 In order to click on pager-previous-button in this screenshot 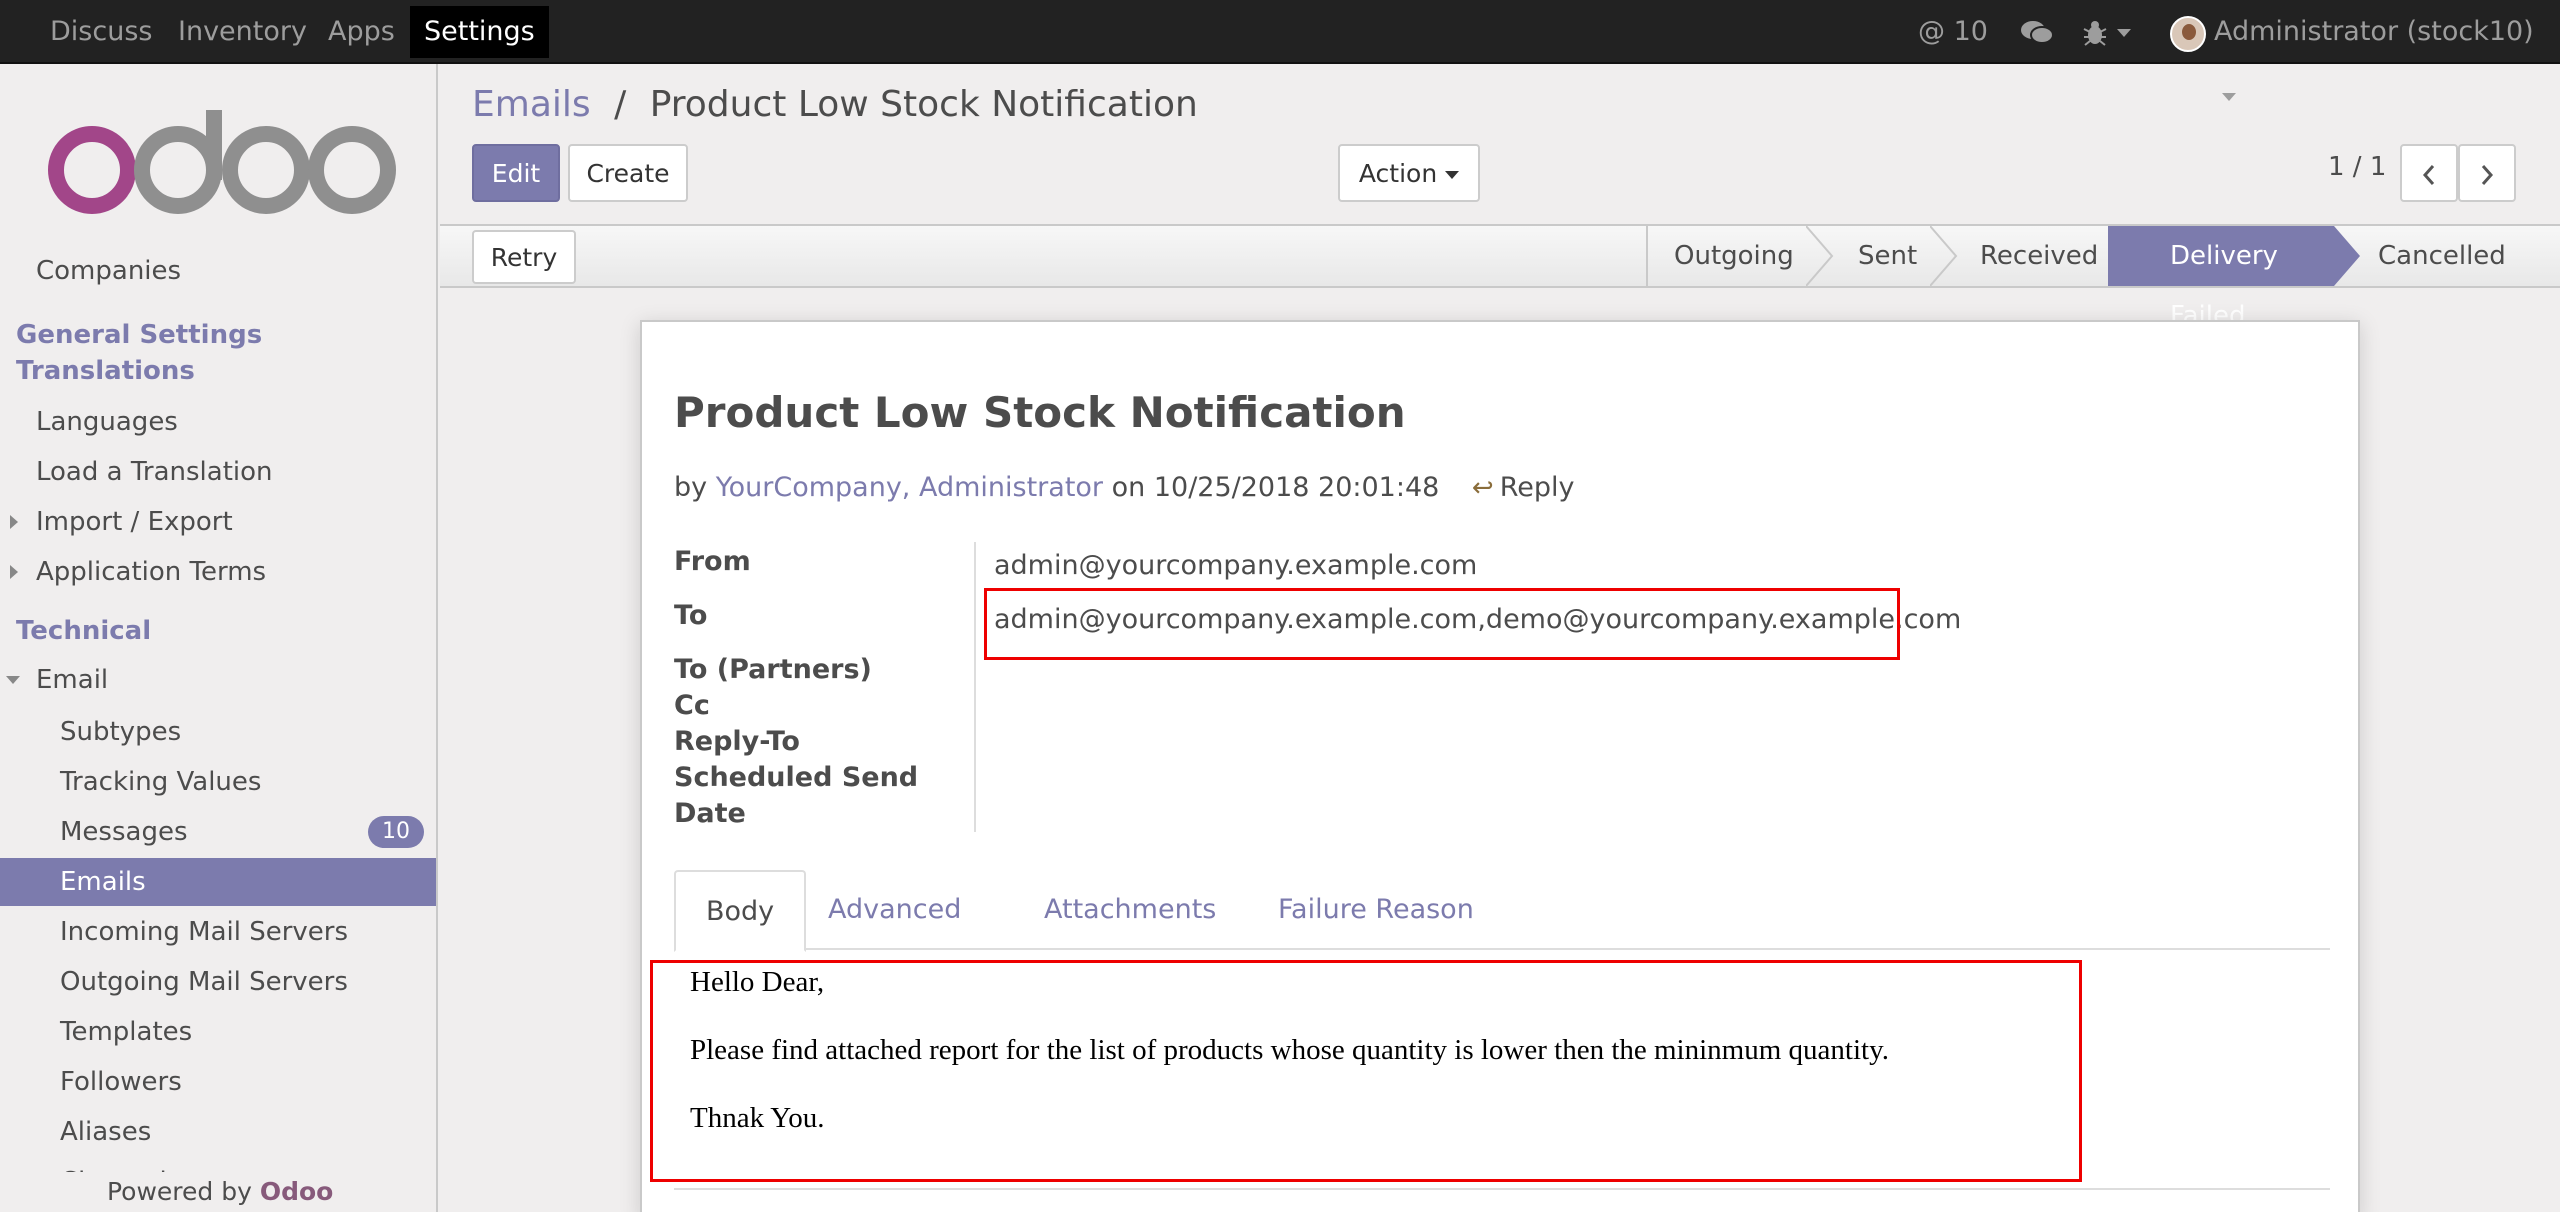, I will do `click(2429, 173)`.